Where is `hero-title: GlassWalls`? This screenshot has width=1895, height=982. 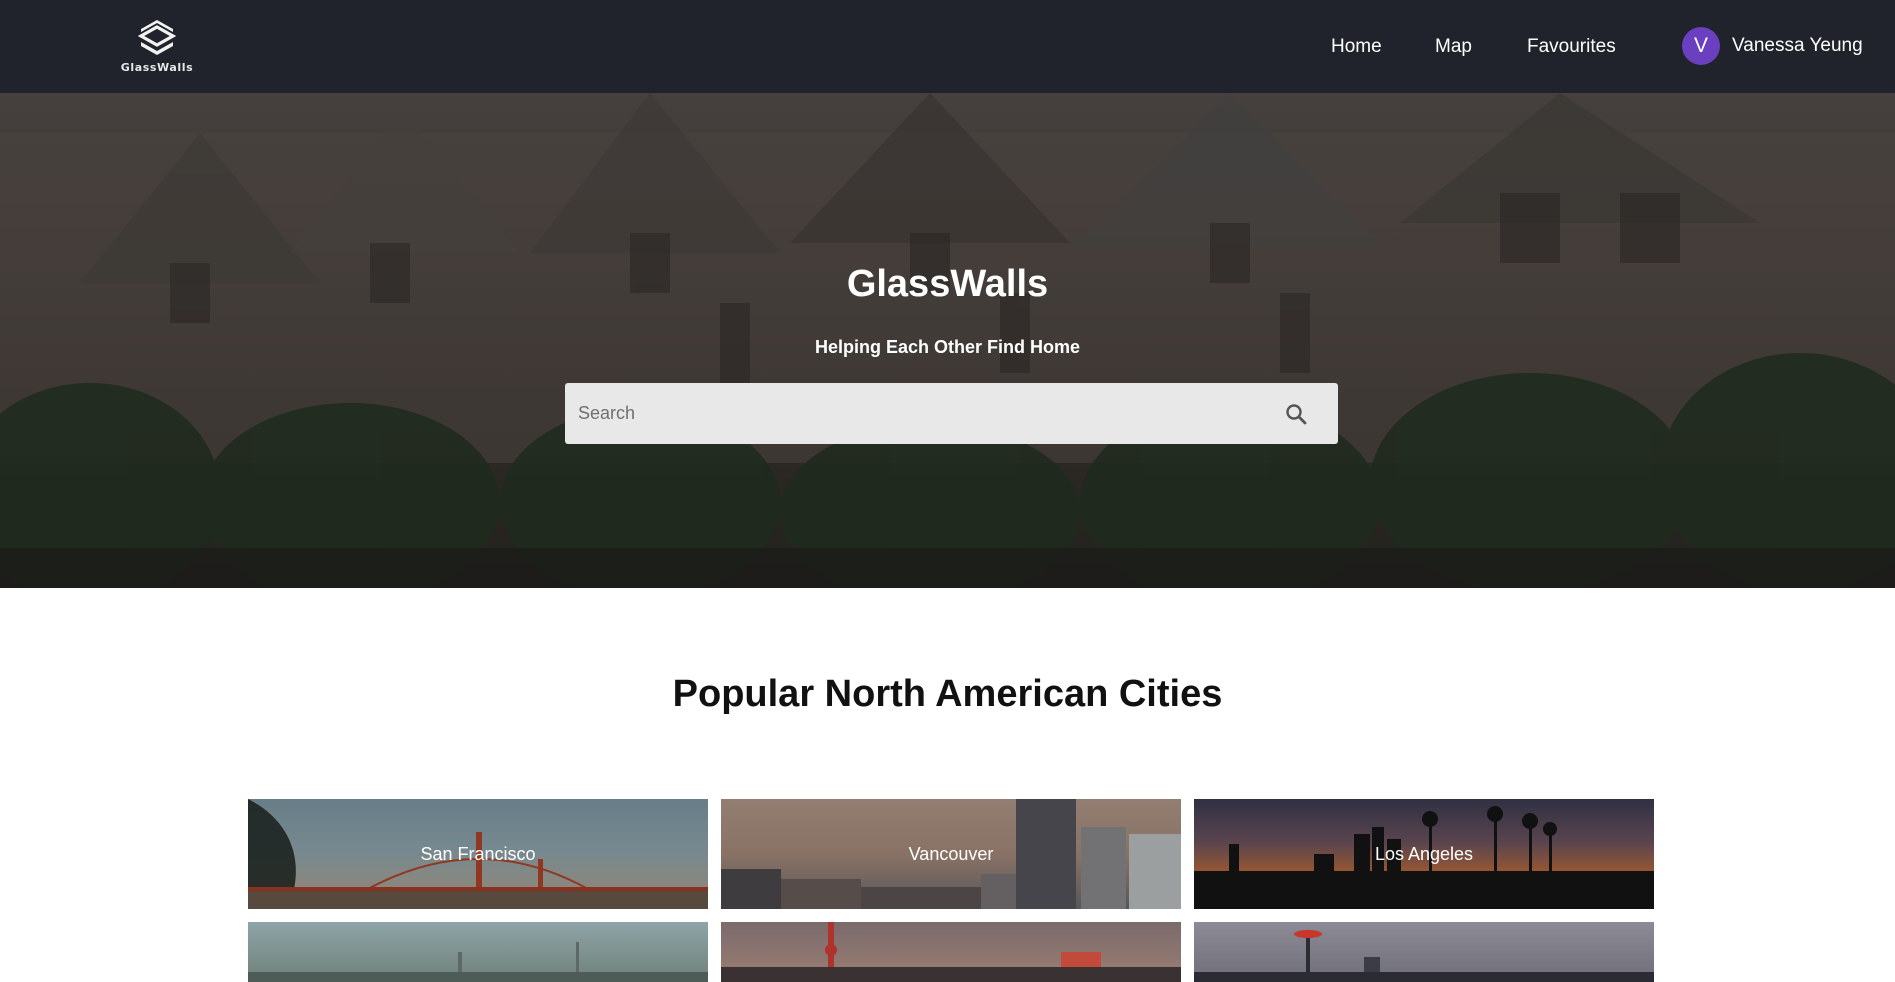 hero-title: GlassWalls is located at coordinates (947, 284).